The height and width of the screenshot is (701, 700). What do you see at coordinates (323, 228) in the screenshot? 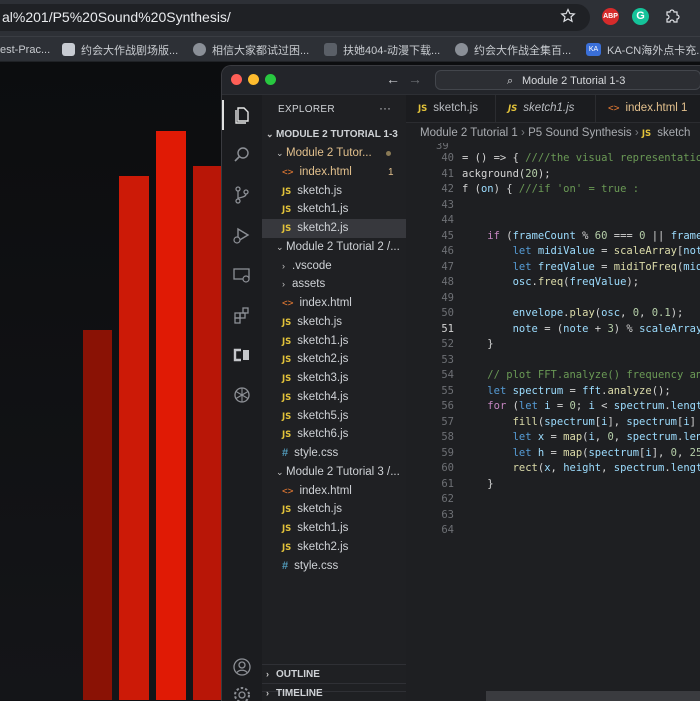
I see `tree-item-label: sketch2.js` at bounding box center [323, 228].